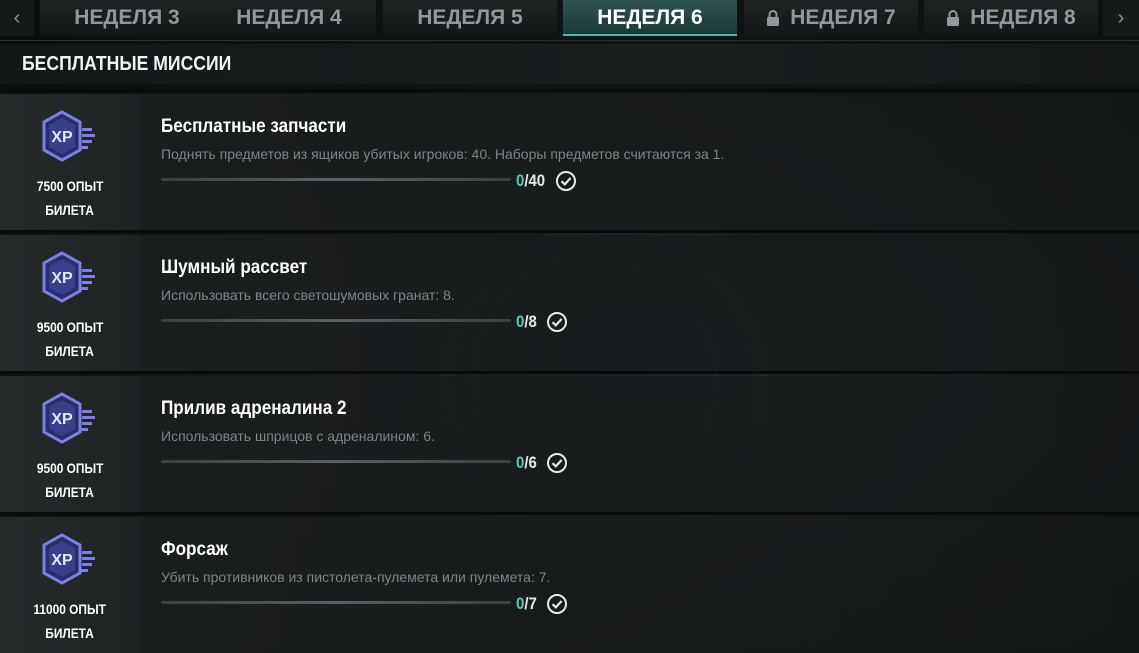 This screenshot has height=653, width=1139. I want to click on tab-week-4: НЕДЕЛЯ 4, so click(289, 18).